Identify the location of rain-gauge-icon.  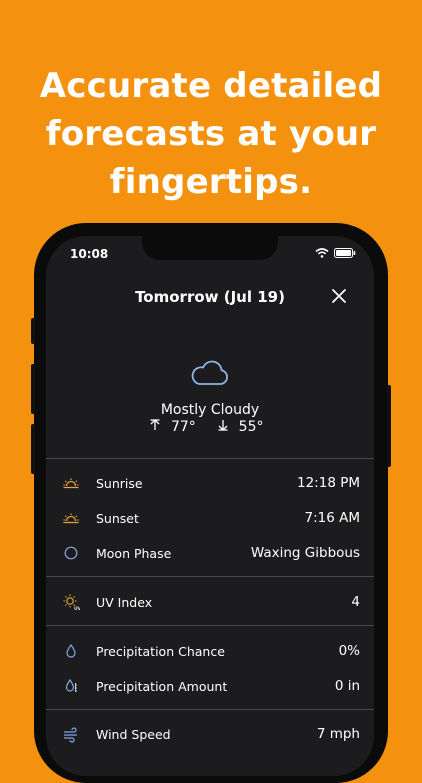
(71, 685).